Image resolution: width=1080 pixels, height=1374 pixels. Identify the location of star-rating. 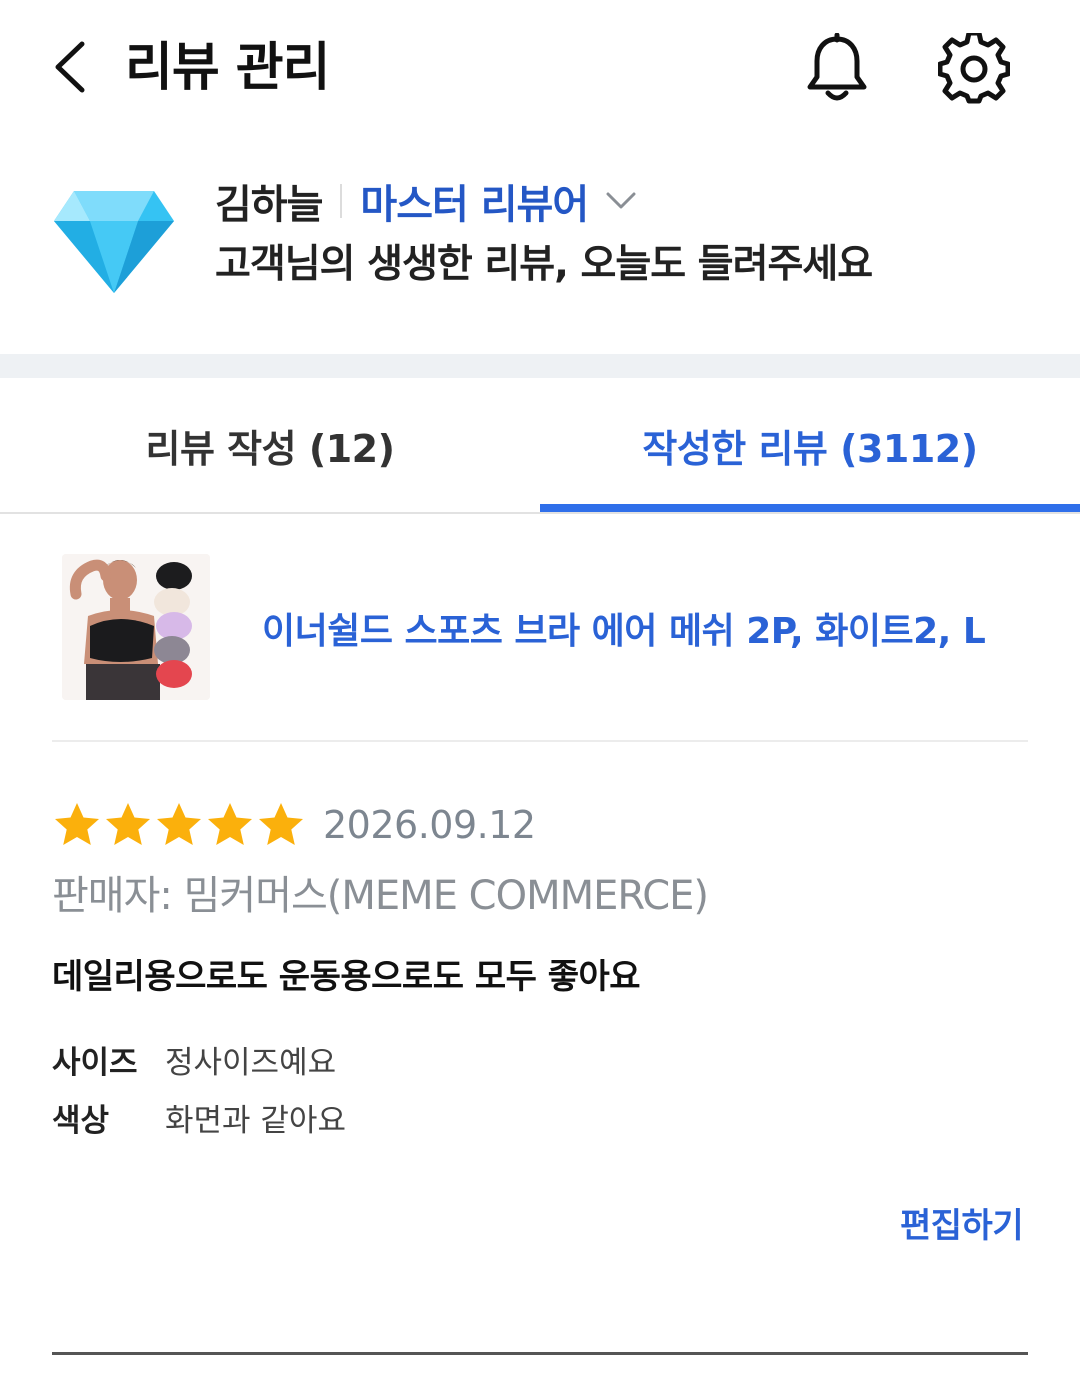
(179, 825).